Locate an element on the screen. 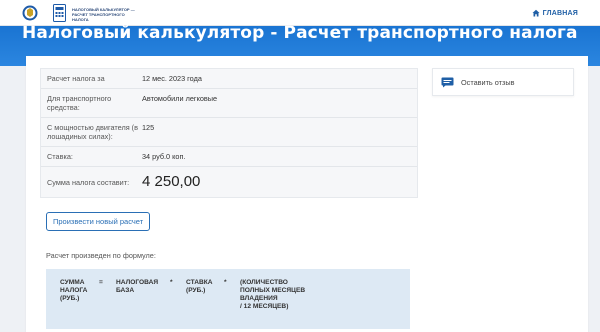 The width and height of the screenshot is (600, 332). table-row: Расчет налога за 12 мес. 2023 года is located at coordinates (229, 79).